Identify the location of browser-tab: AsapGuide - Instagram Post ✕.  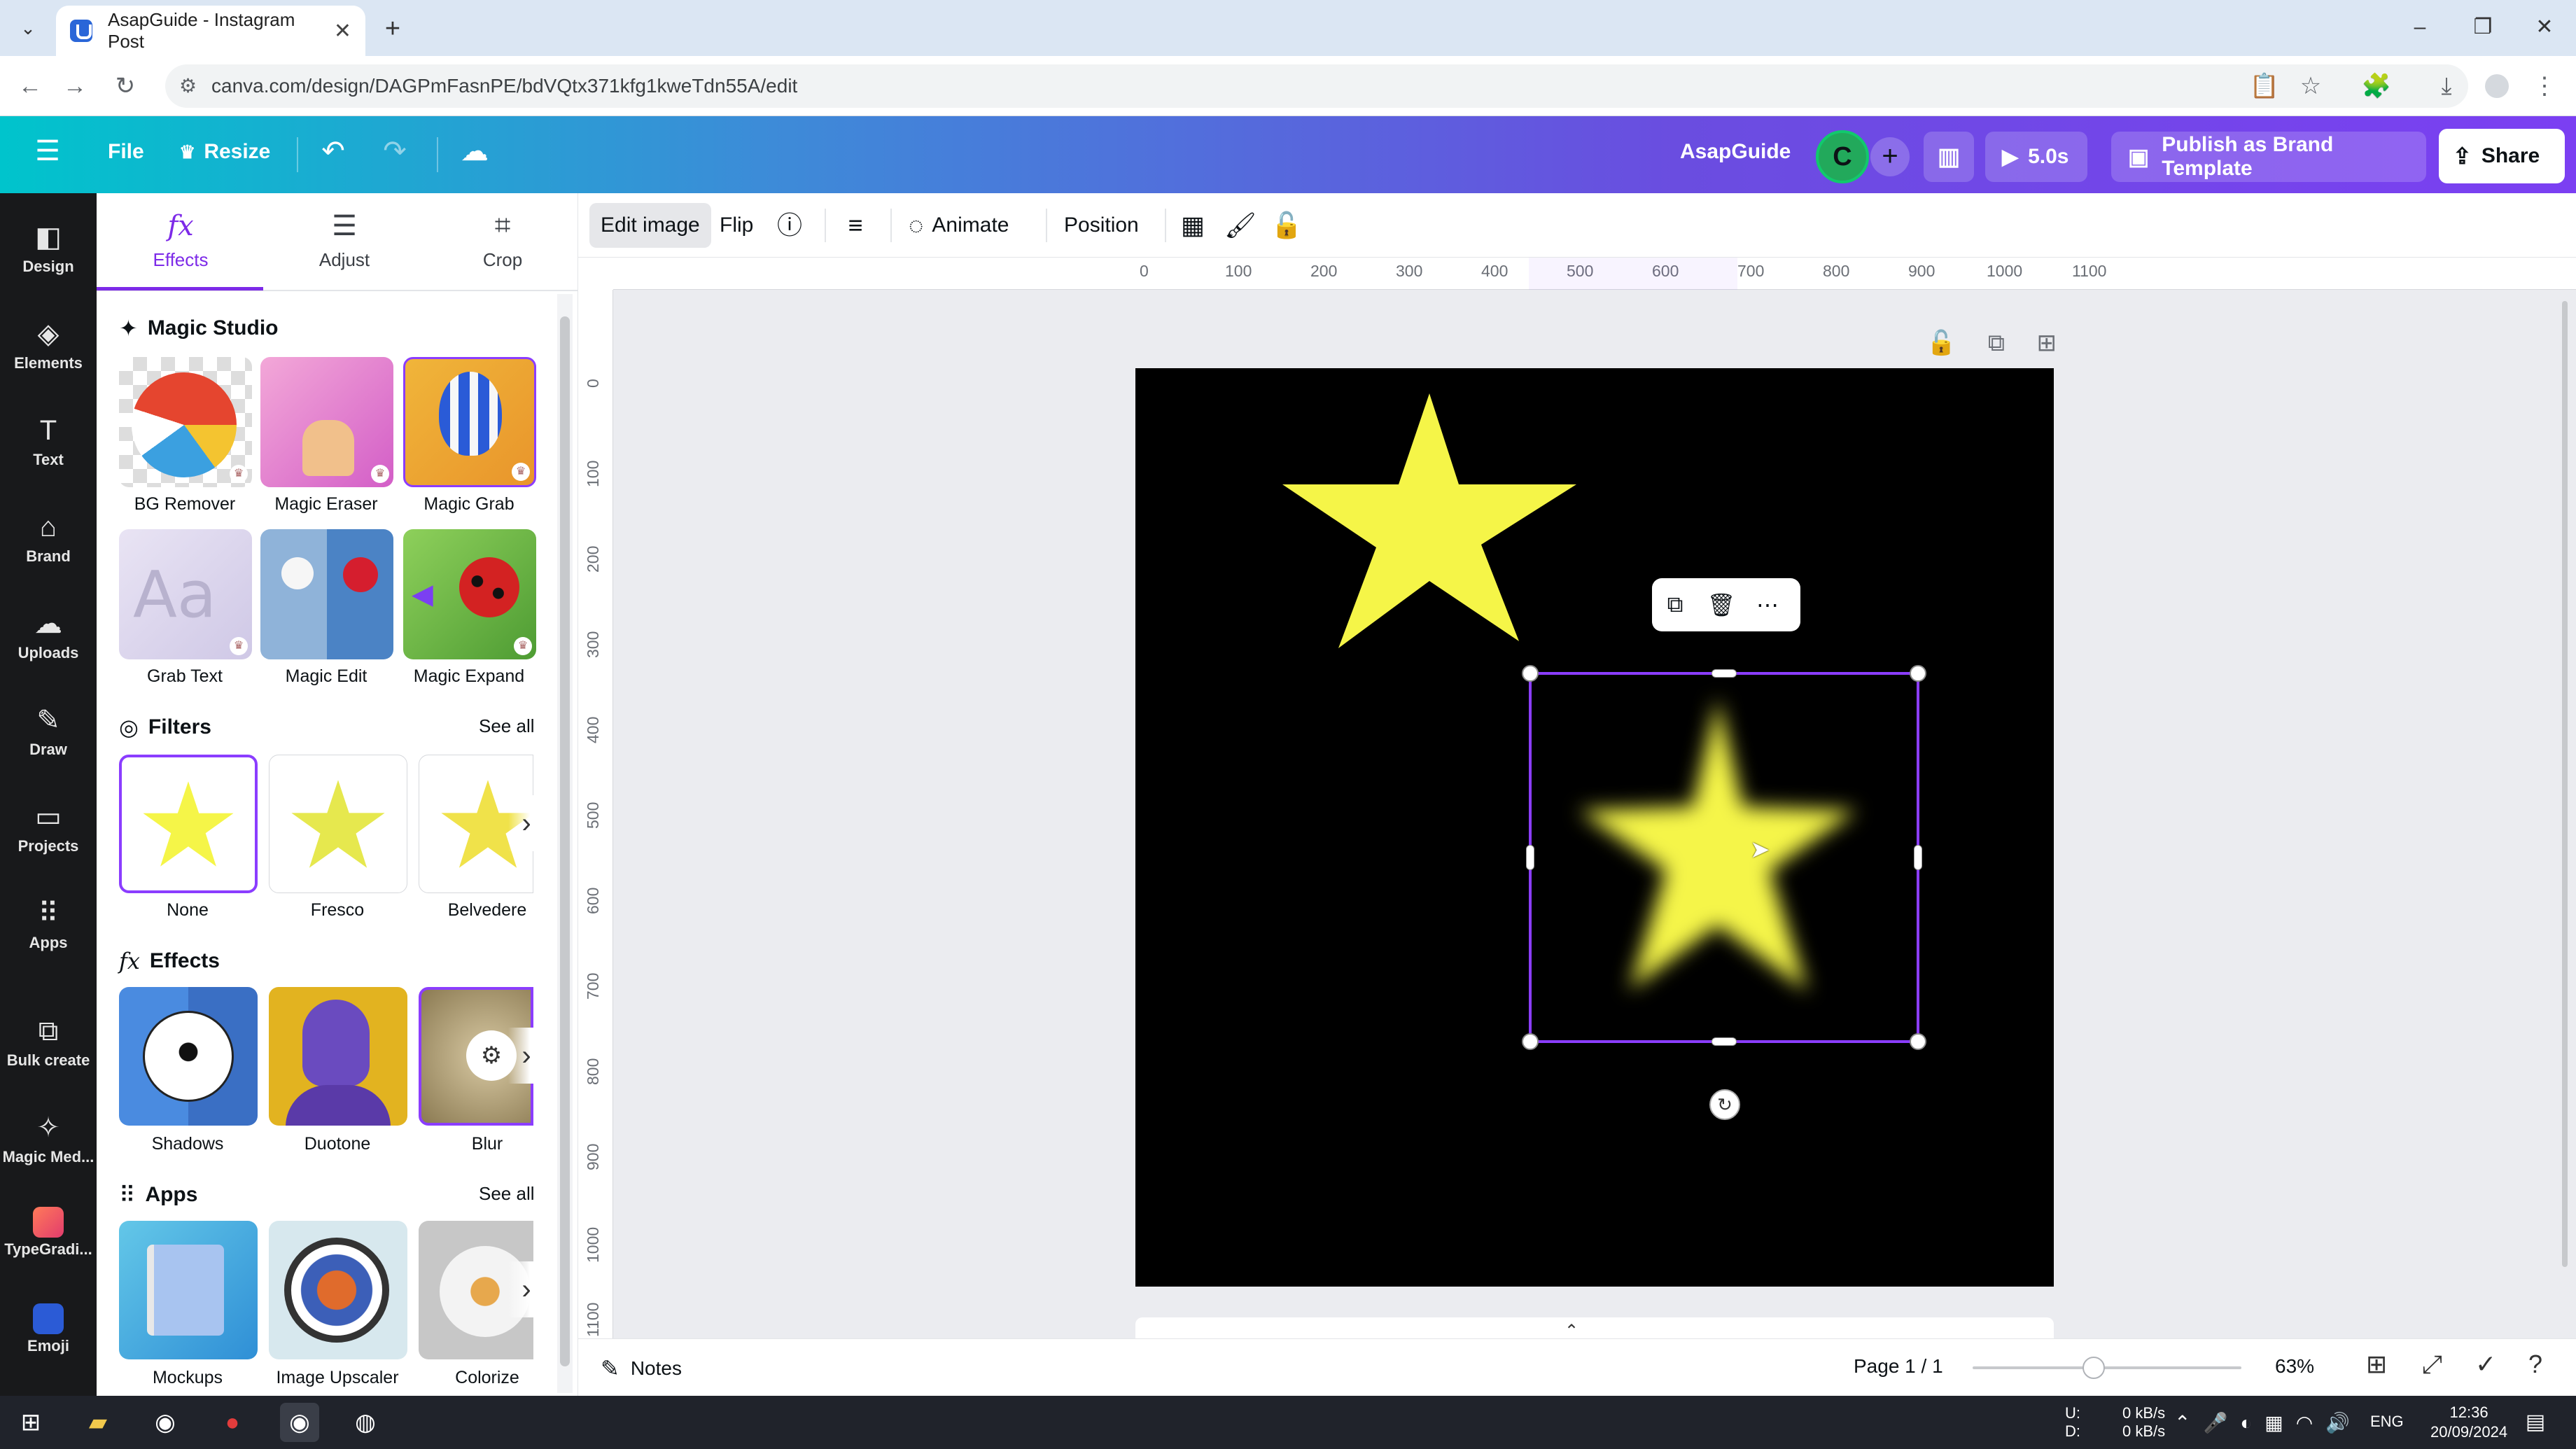
(210, 31).